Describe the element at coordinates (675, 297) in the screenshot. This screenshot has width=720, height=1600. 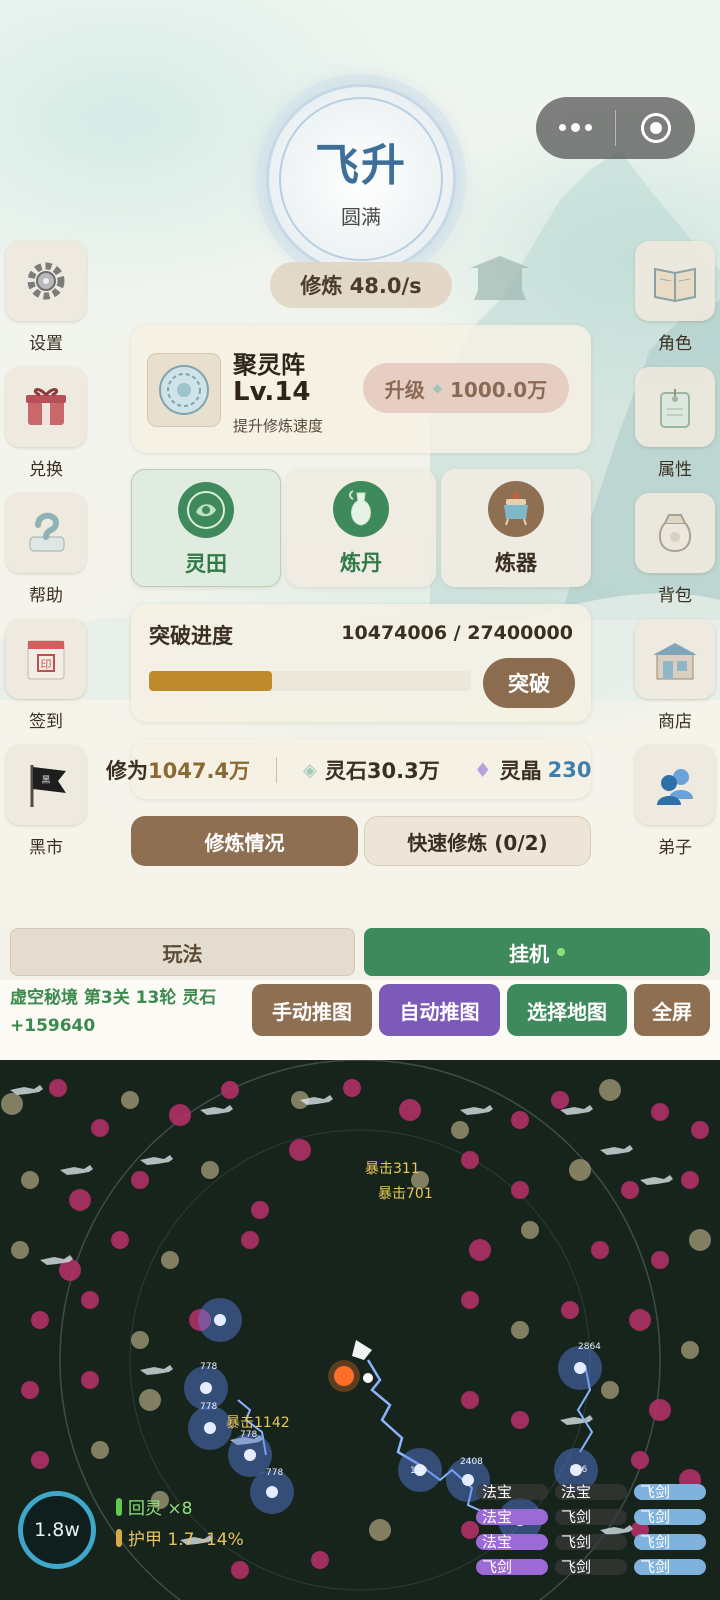
I see `character-button: 角色` at that location.